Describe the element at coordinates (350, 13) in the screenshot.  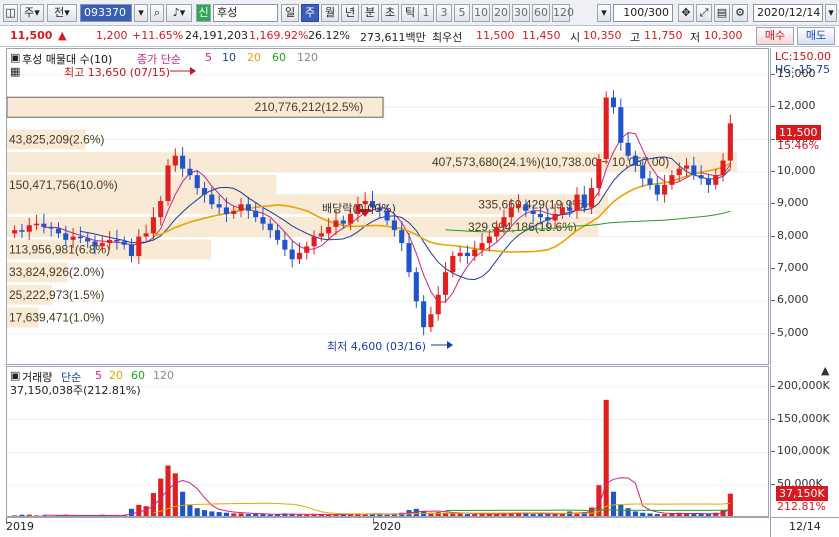
I see `period-button-3: 년` at that location.